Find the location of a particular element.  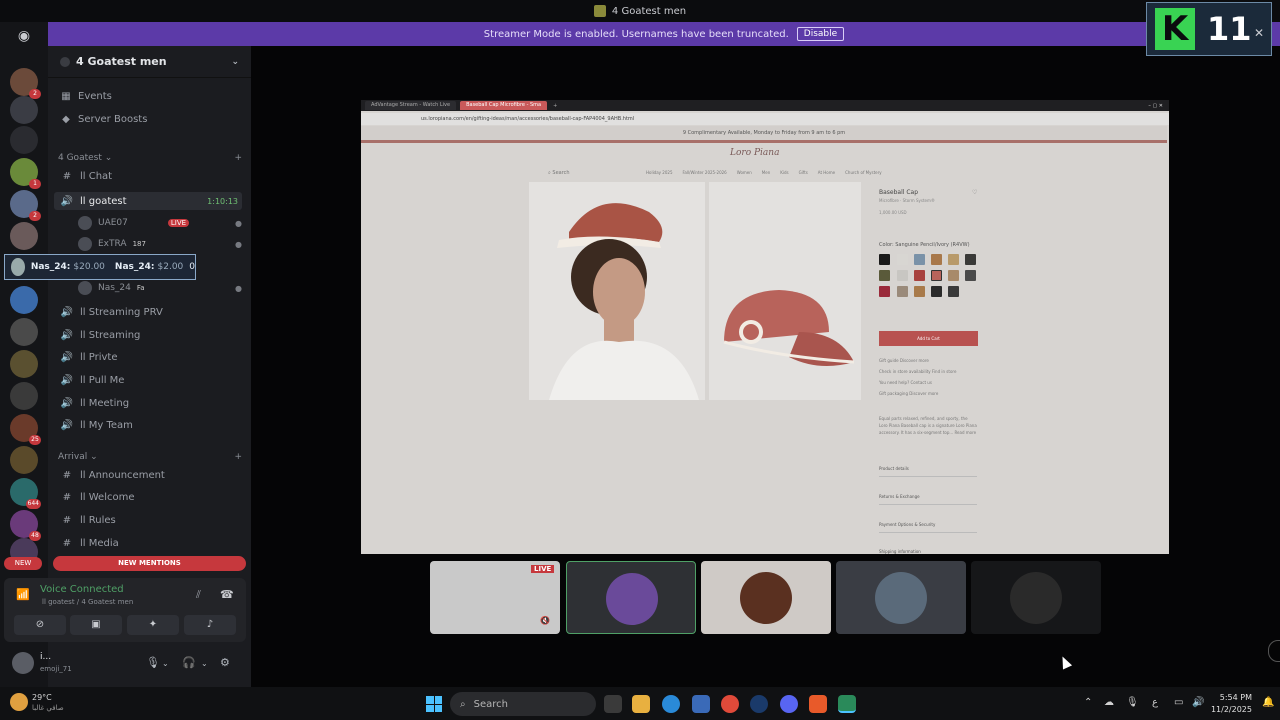

brand-logo: Loro Piana is located at coordinates (754, 153).